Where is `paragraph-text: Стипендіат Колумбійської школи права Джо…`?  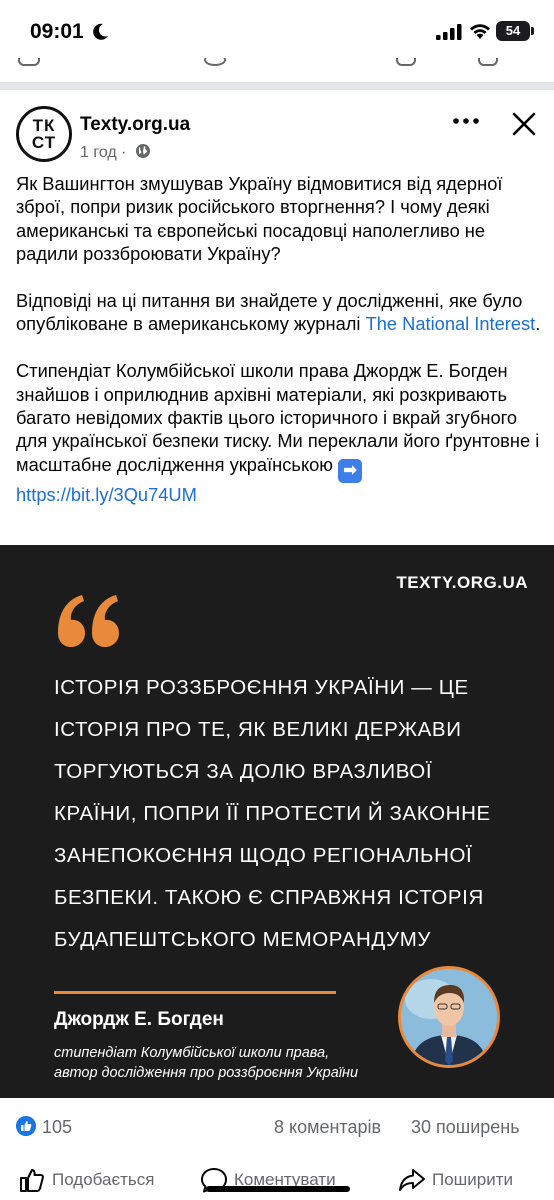 paragraph-text: Стипендіат Колумбійської школи права Джо… is located at coordinates (278, 417).